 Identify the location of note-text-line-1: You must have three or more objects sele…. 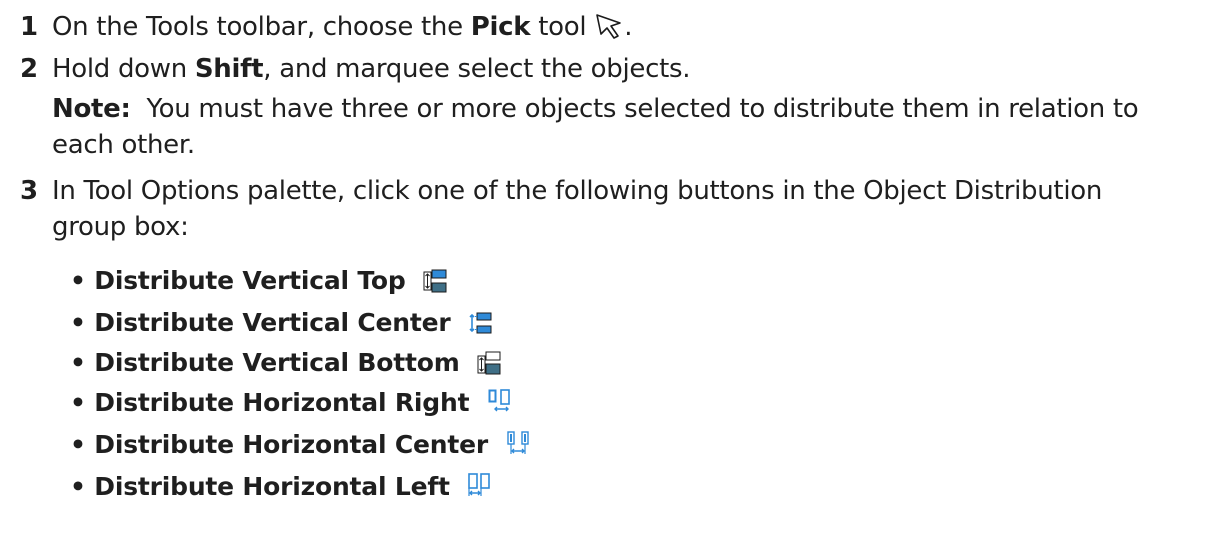
(634, 109).